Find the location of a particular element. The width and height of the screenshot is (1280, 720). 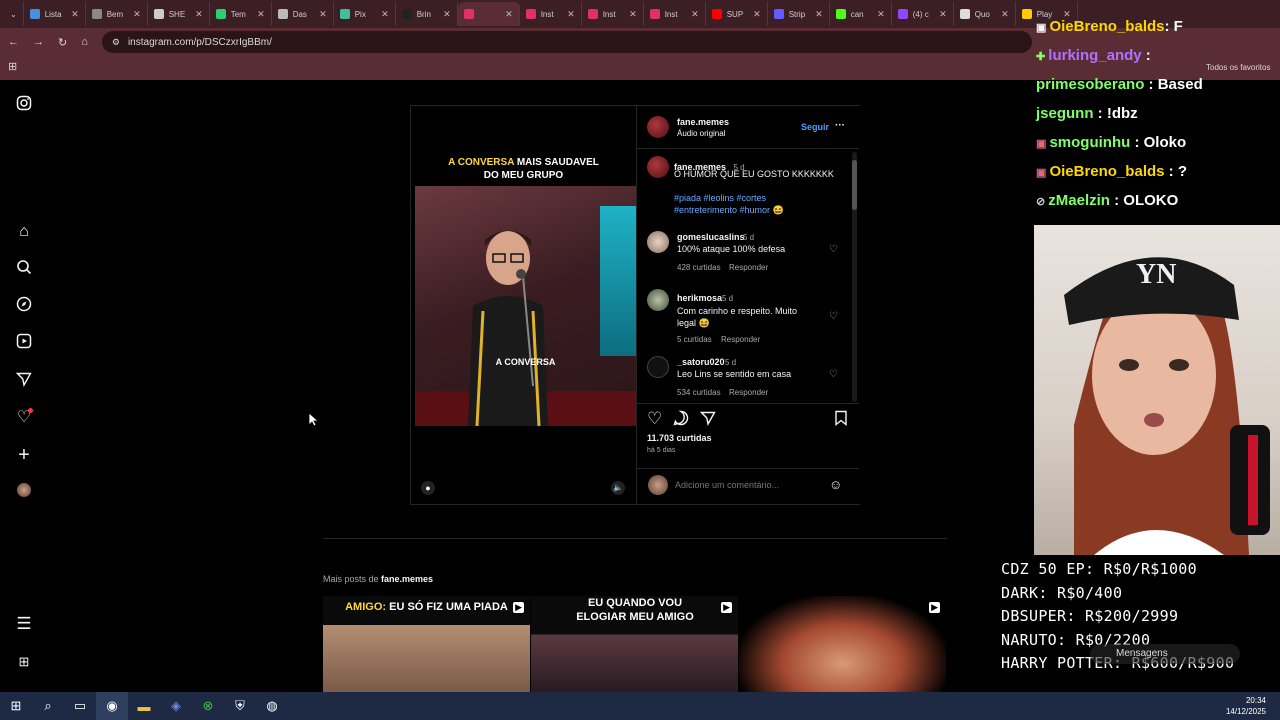

create-nav-icon: + is located at coordinates (24, 455).